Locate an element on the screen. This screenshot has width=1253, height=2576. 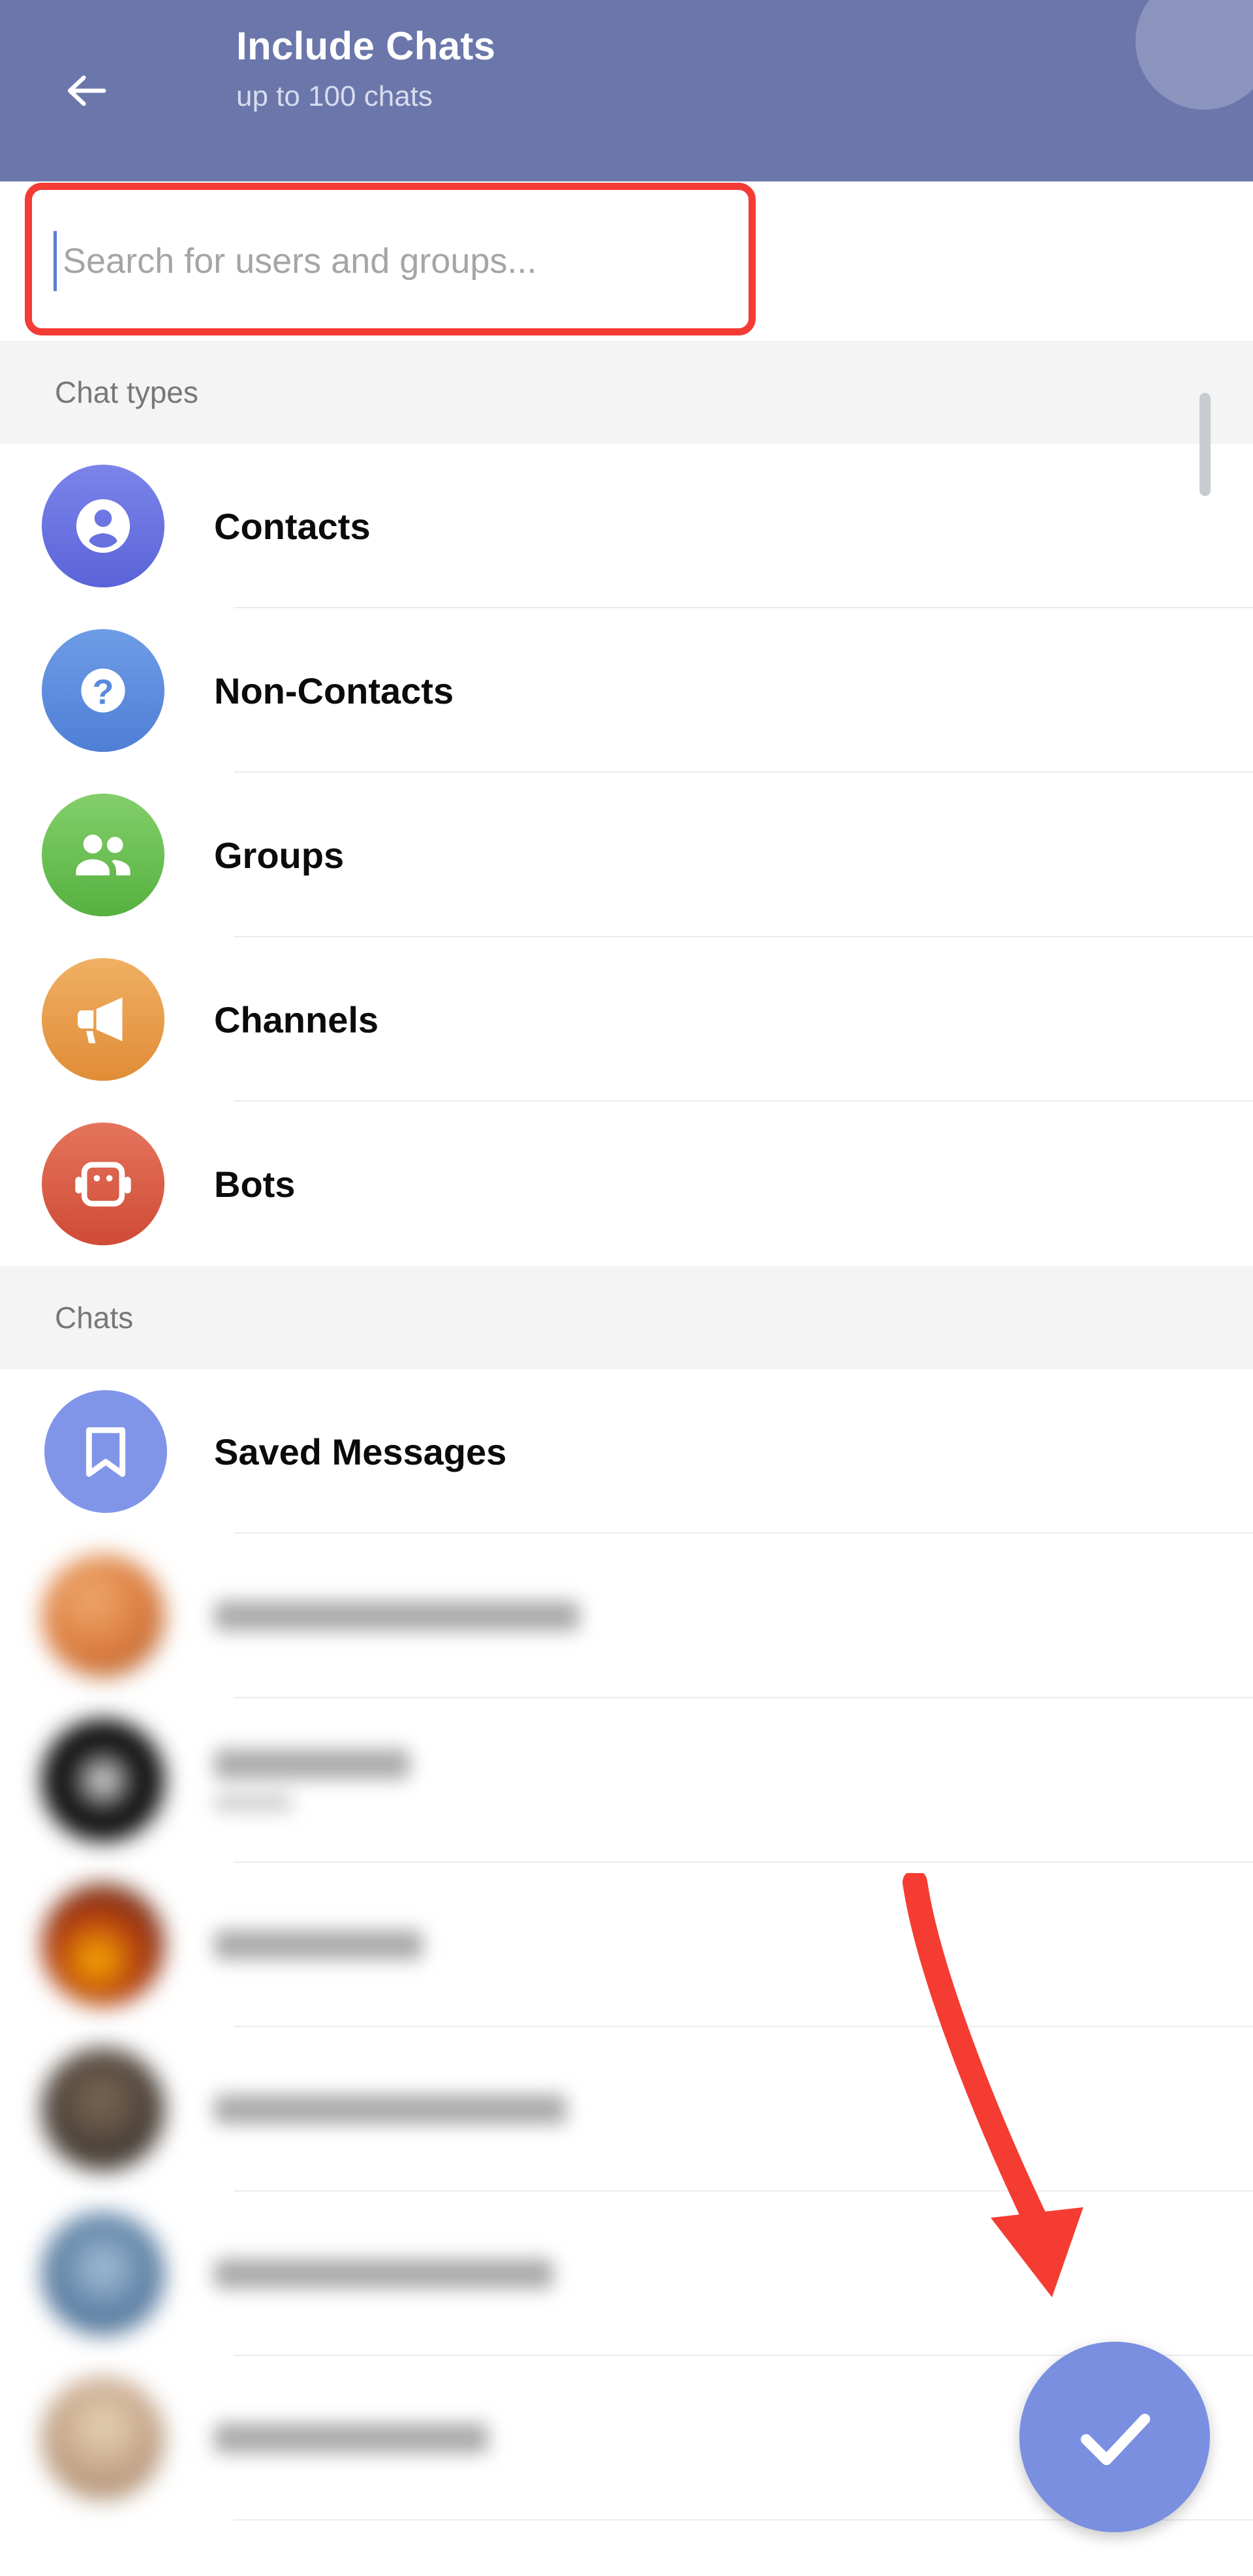
page-title: Include Chats is located at coordinates (366, 46).